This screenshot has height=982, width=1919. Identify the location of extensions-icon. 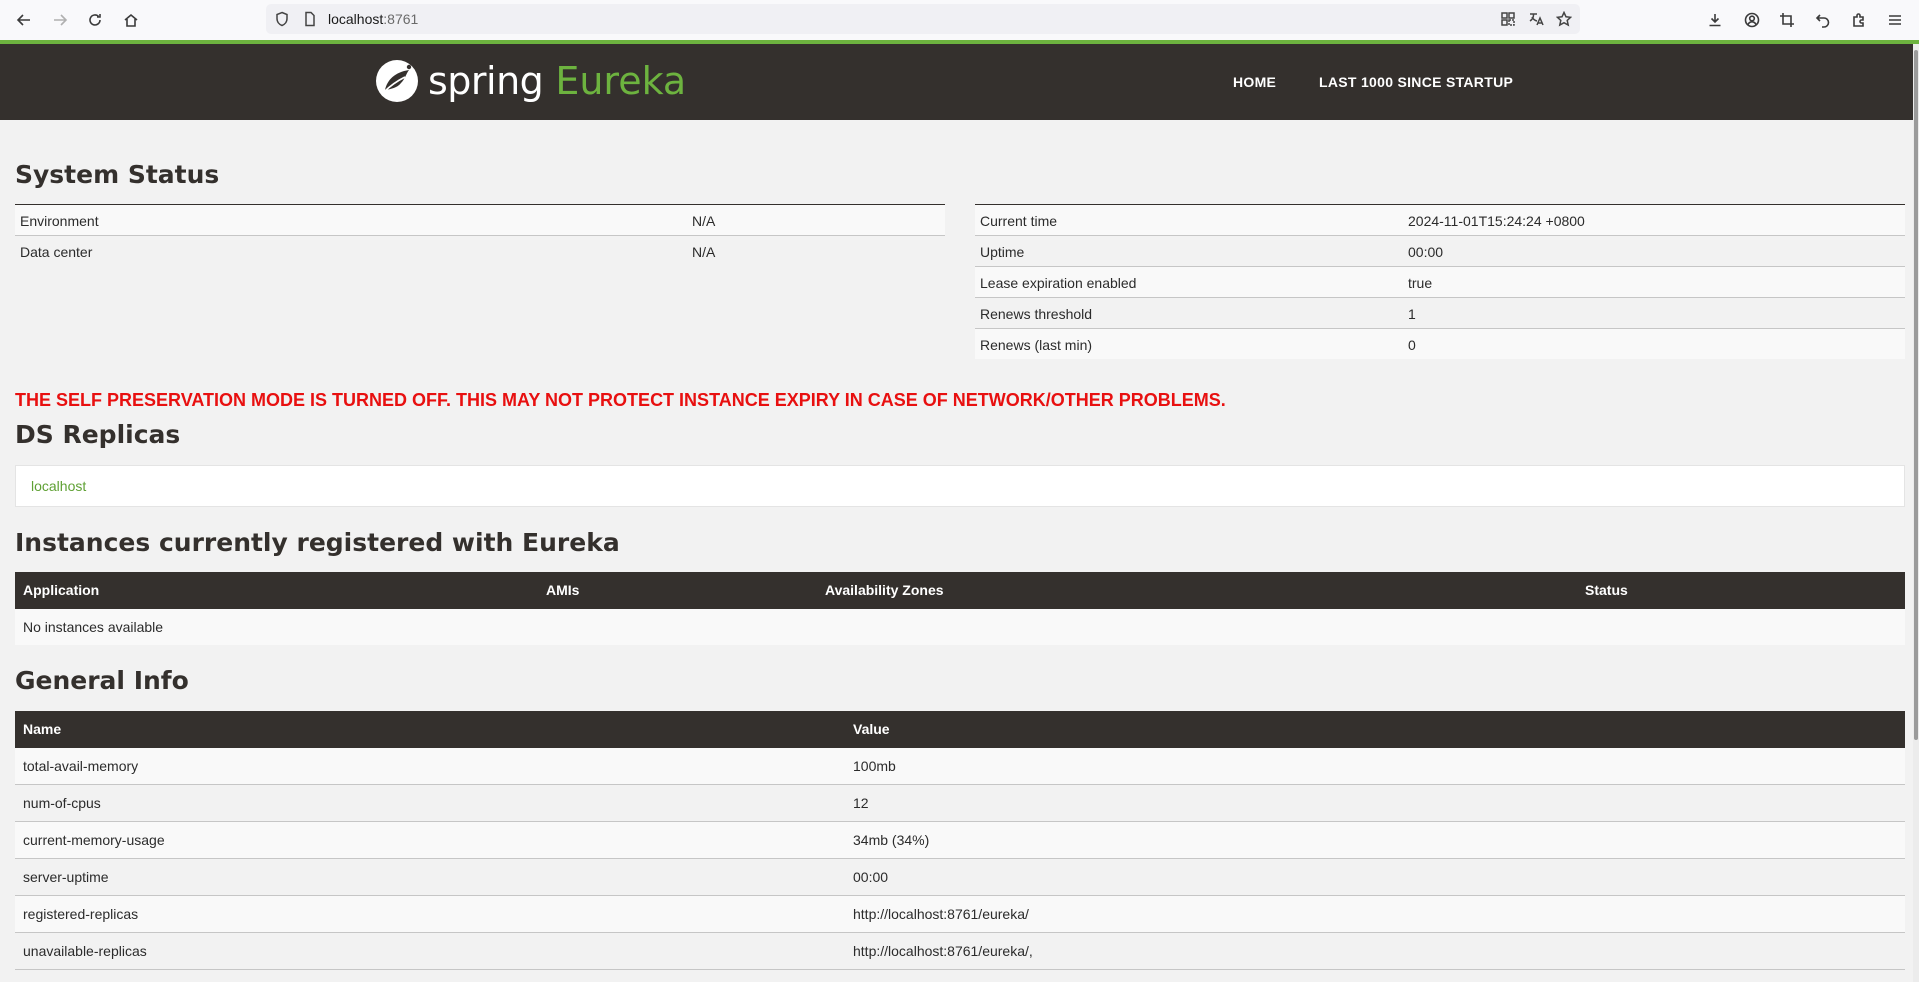
(1859, 20).